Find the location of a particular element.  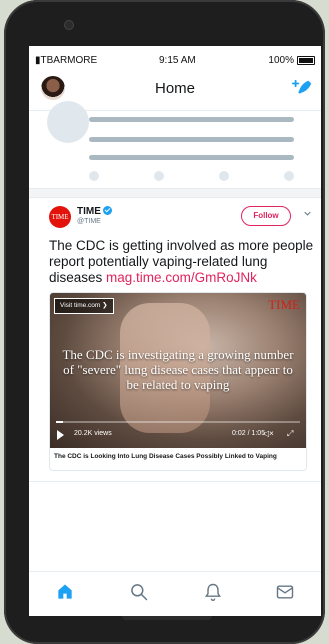

carrier-label: ▮TBARMORE is located at coordinates (66, 60).